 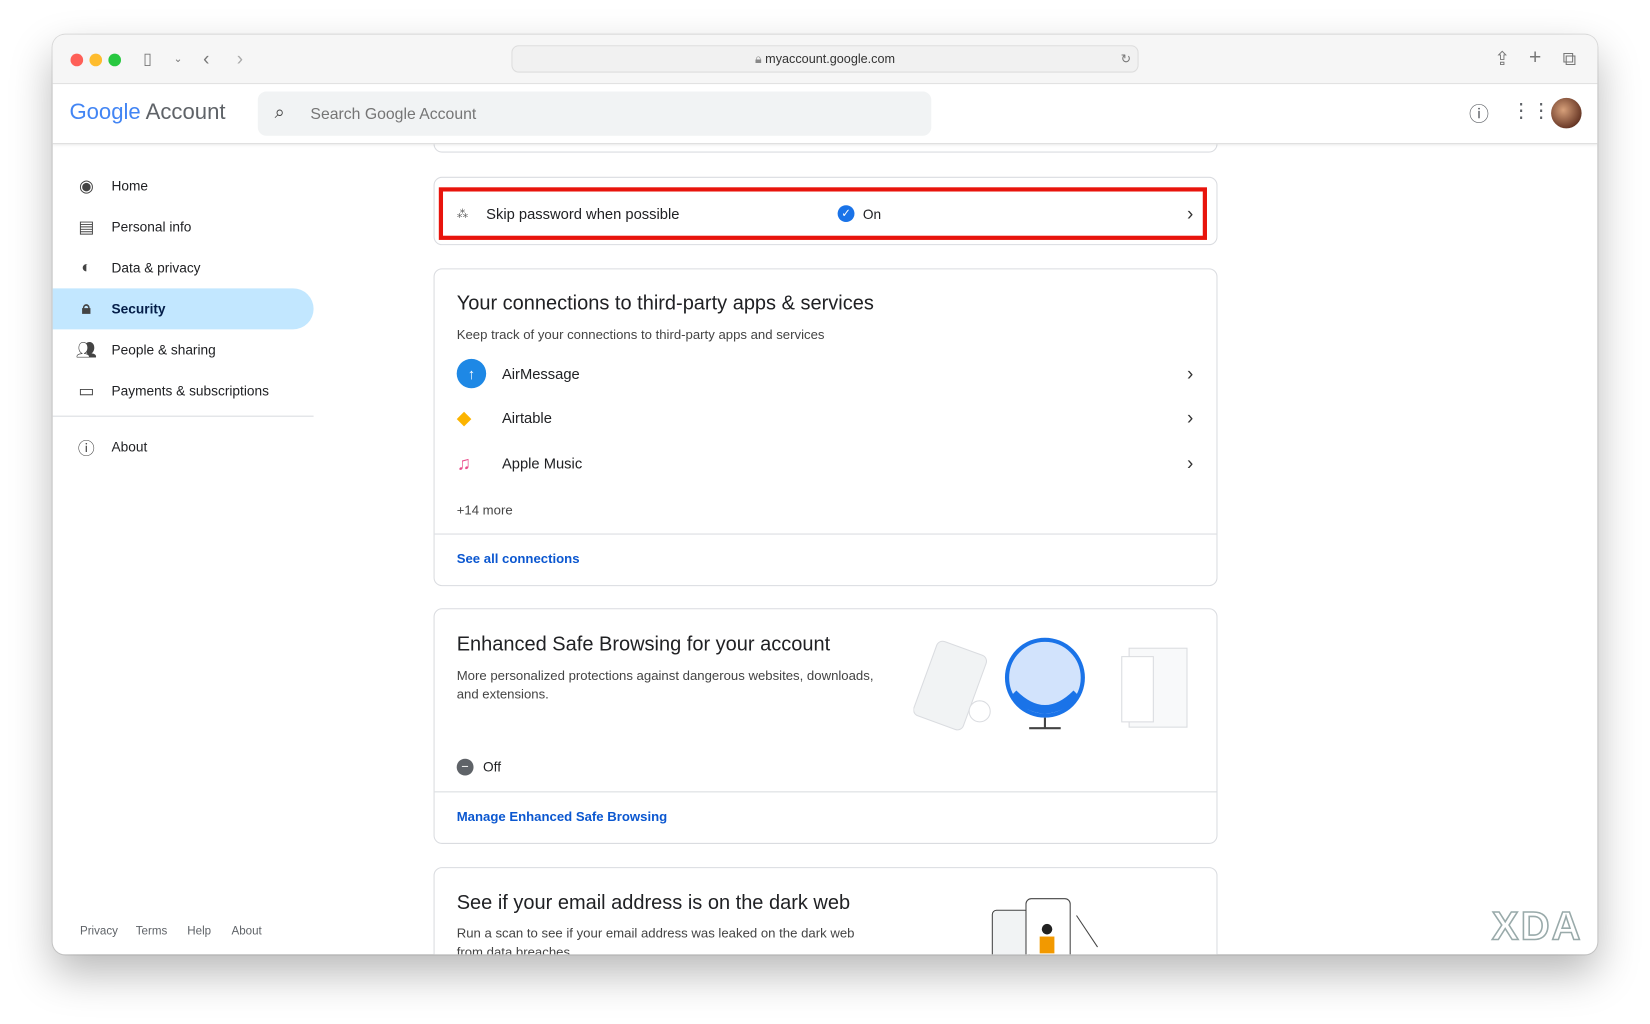 I want to click on browser-toolbar: ▯ ⌄ ‹ › 🔒︎ myaccount.google.com ↻ ⇪ + ⧉, so click(x=825, y=59).